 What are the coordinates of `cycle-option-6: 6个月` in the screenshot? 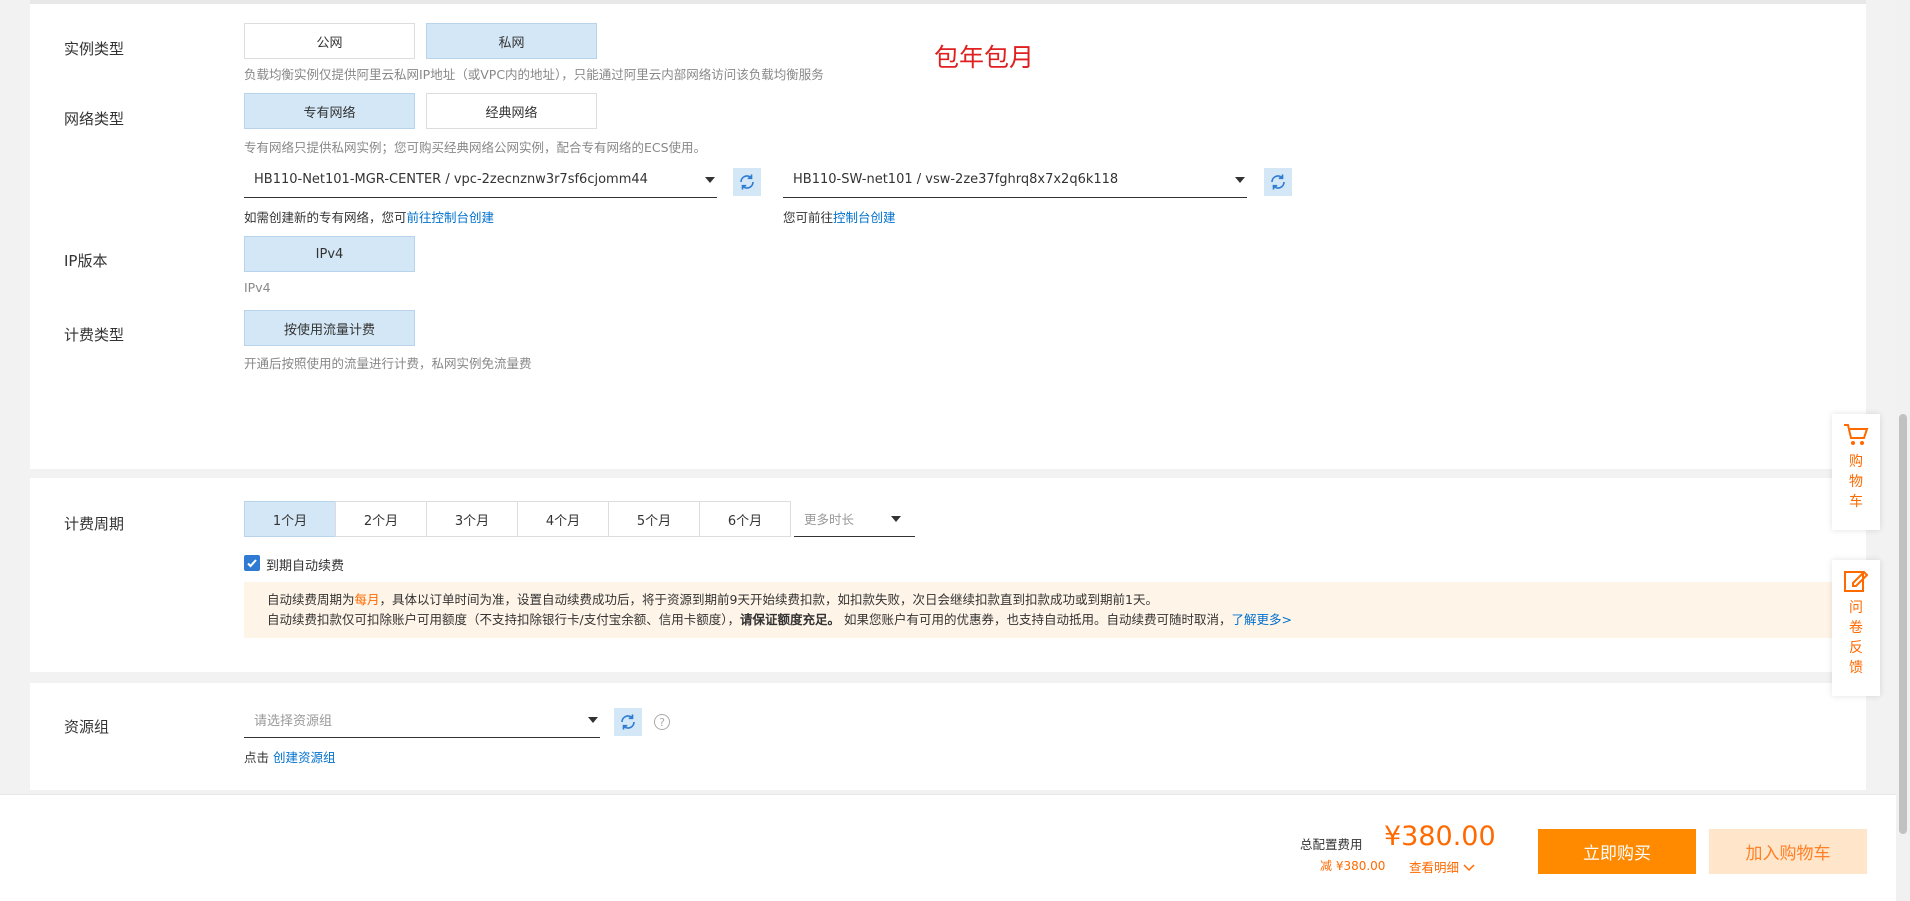 It's located at (745, 519).